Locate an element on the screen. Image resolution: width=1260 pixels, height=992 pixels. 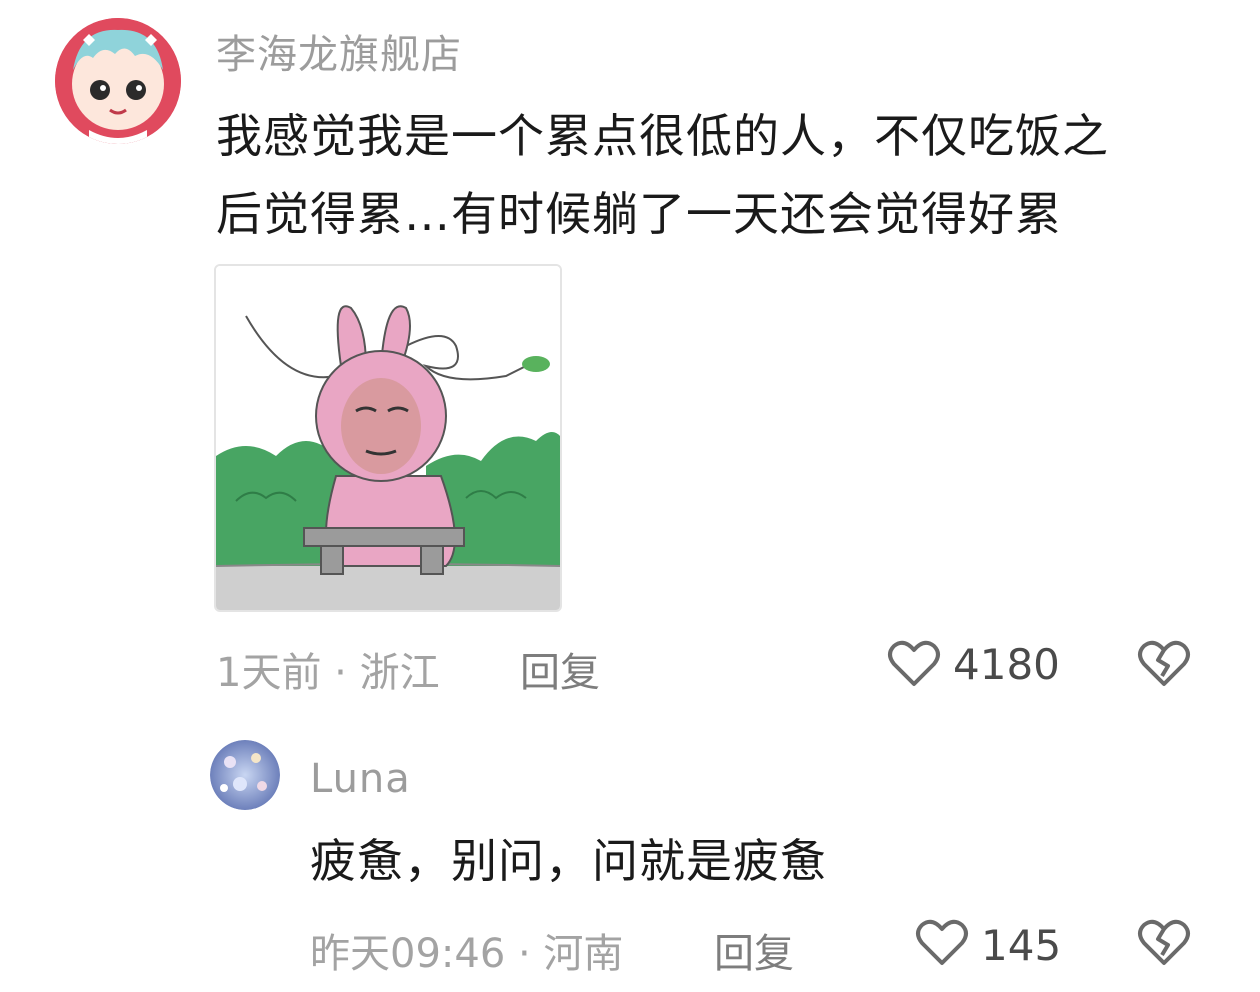
comment-text-line1: 我感觉我是一个累点很低的人，不仅吃饭之 is located at coordinates (662, 136).